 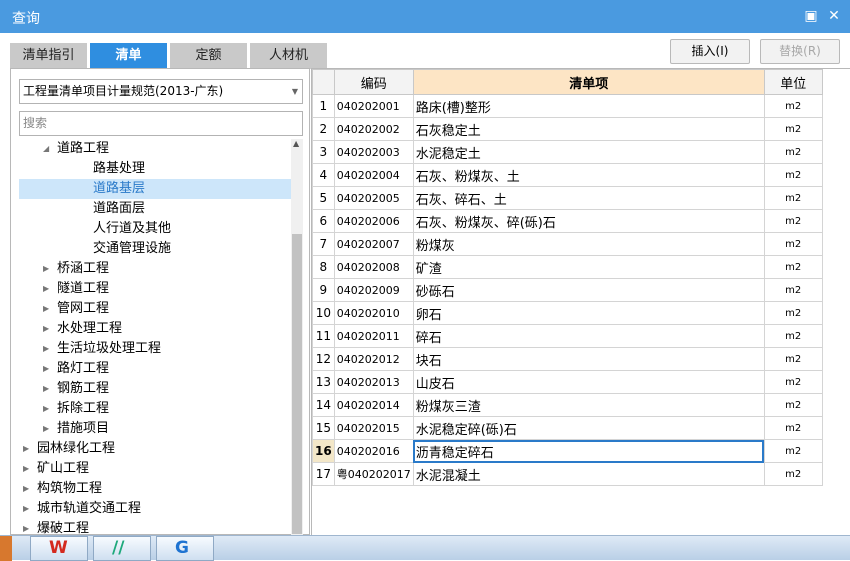 I want to click on table-row: 4 040202004 石灰、粉煤灰、土 m2, so click(x=567, y=175).